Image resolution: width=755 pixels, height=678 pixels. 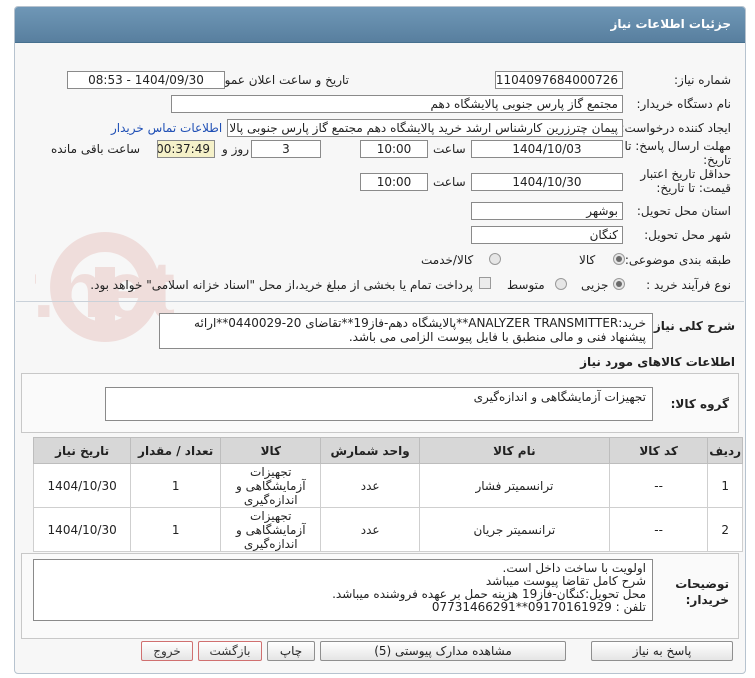 What do you see at coordinates (559, 80) in the screenshot?
I see `need-number-field: 1104097684000726` at bounding box center [559, 80].